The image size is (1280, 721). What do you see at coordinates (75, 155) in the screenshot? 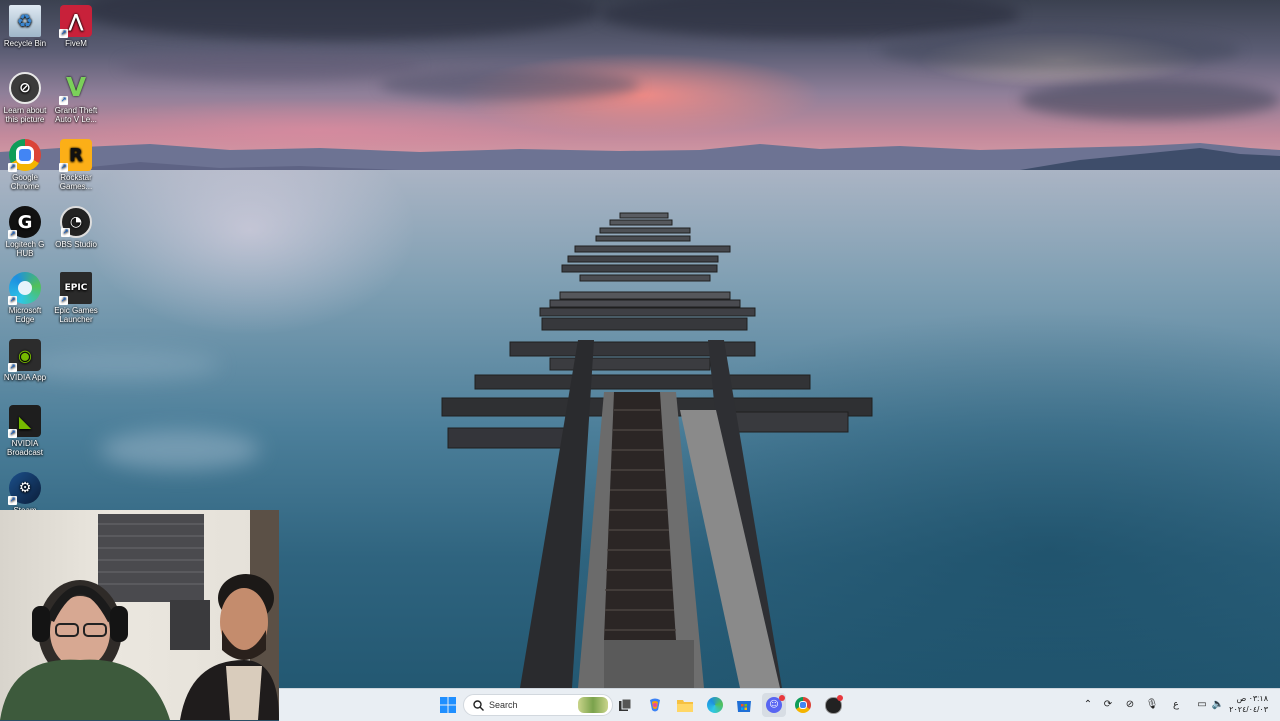
I see `rockstar-games-icon: R ↗` at bounding box center [75, 155].